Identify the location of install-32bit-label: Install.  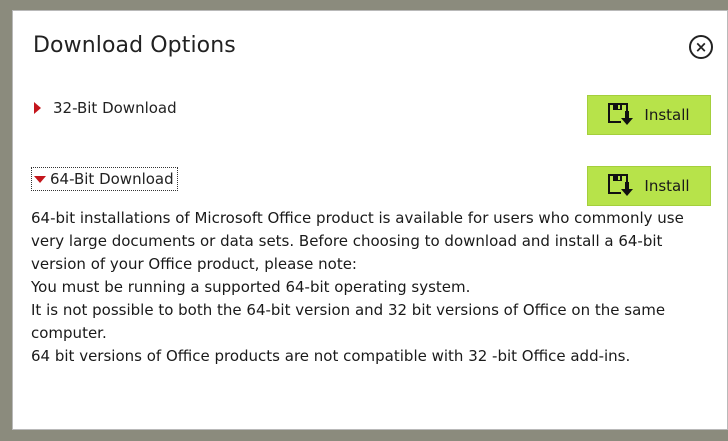
(667, 115).